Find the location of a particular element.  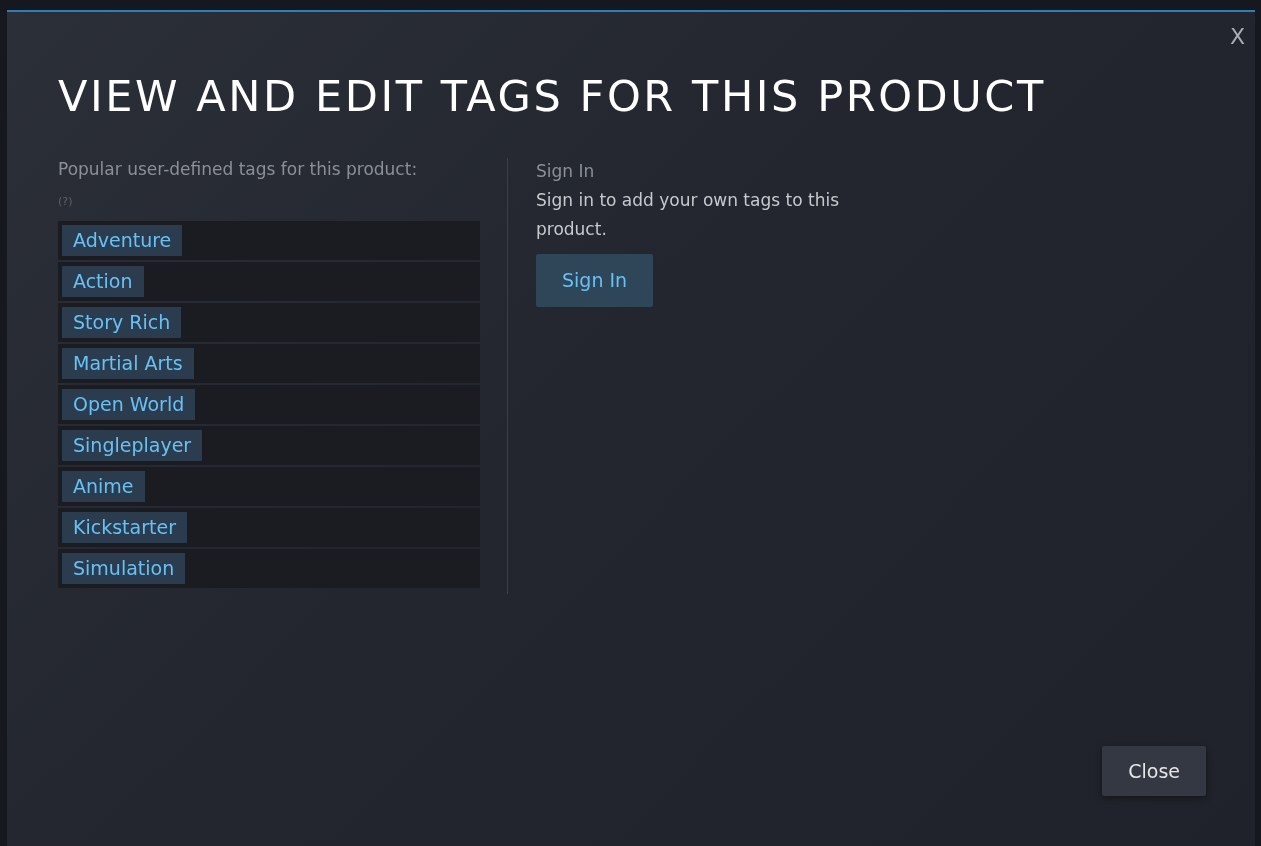

sign-in-heading: Sign In is located at coordinates (565, 171).